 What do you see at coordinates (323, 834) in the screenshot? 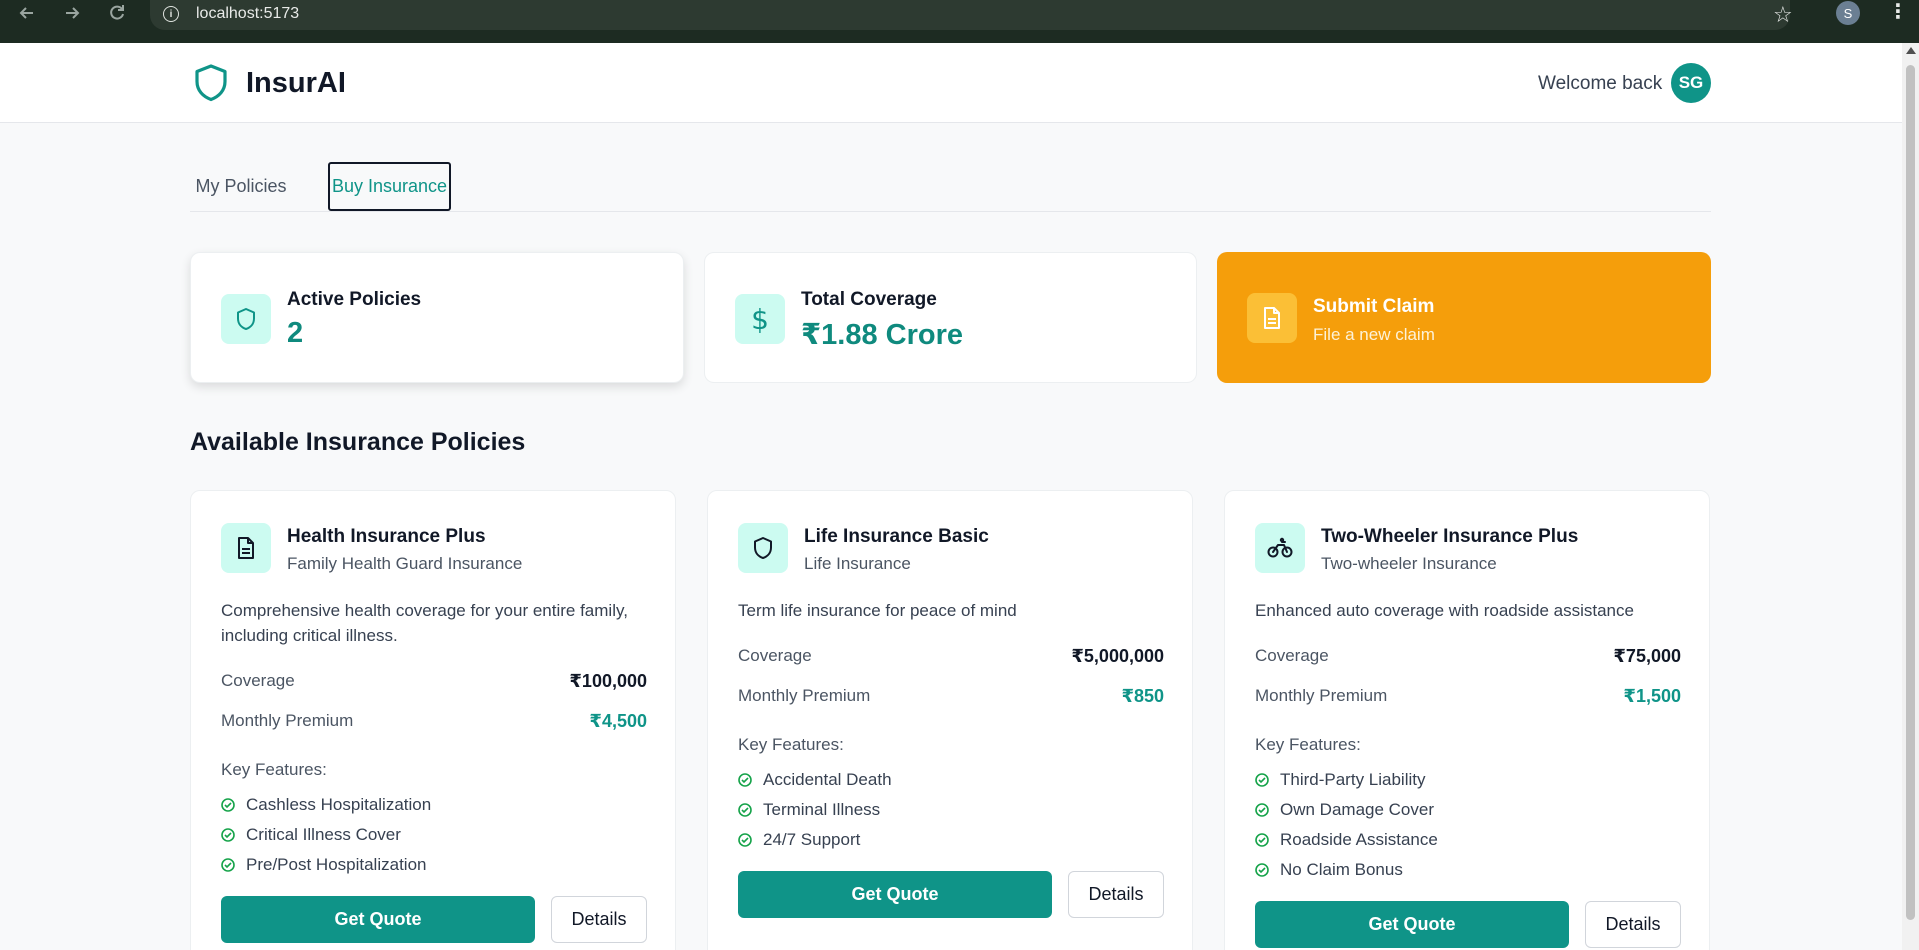
I see `feature-text: Critical Illness Cover` at bounding box center [323, 834].